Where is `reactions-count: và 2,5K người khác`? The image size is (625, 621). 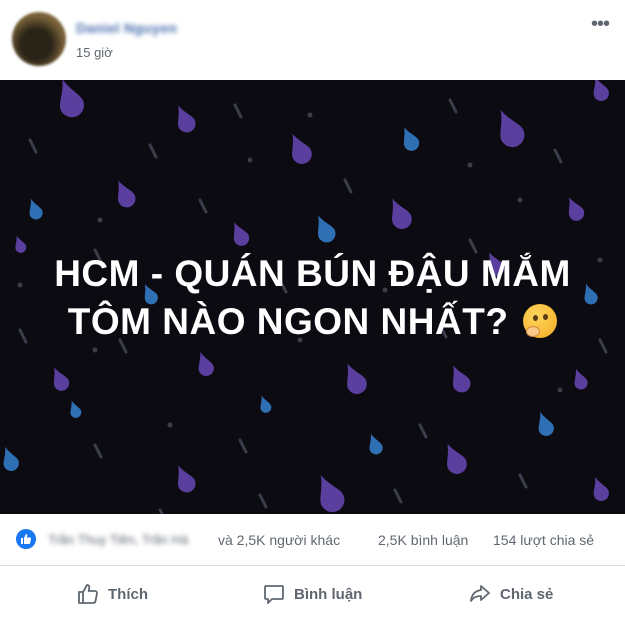
reactions-count: và 2,5K người khác is located at coordinates (279, 540).